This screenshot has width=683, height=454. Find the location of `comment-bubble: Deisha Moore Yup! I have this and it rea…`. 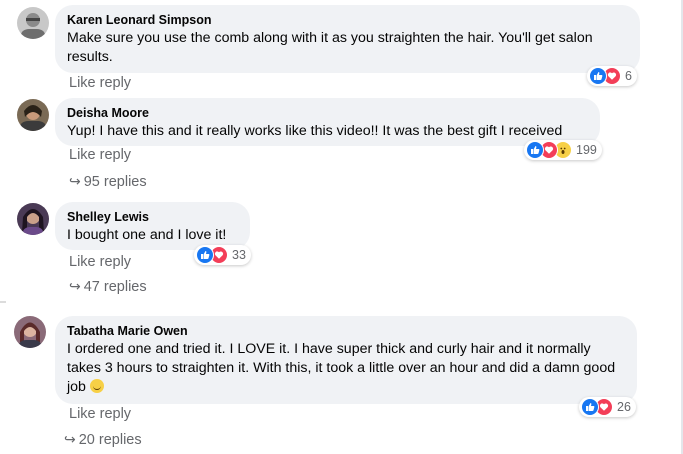

comment-bubble: Deisha Moore Yup! I have this and it rea… is located at coordinates (327, 122).